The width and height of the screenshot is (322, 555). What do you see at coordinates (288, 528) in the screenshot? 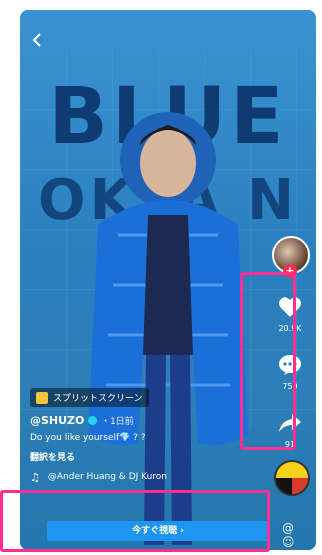
I see `mention-icon: @` at bounding box center [288, 528].